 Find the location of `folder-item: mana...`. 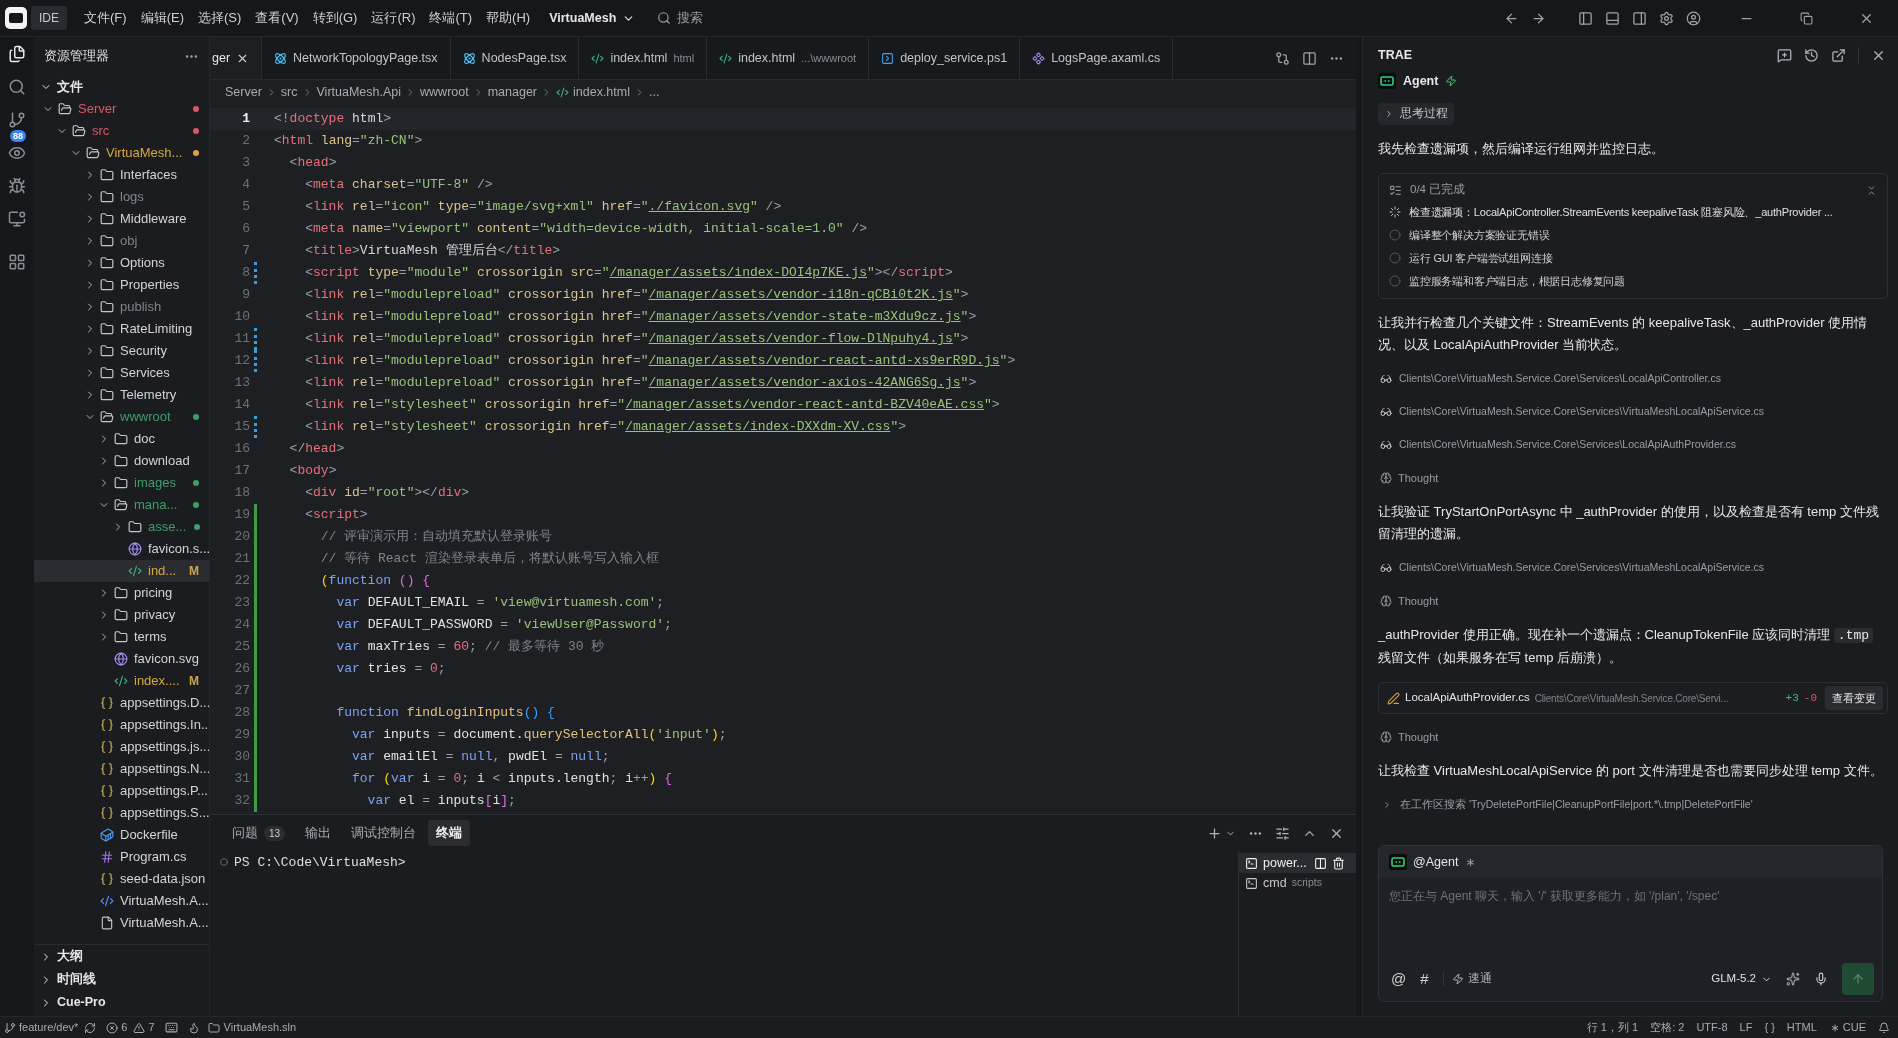

folder-item: mana... is located at coordinates (121, 505).